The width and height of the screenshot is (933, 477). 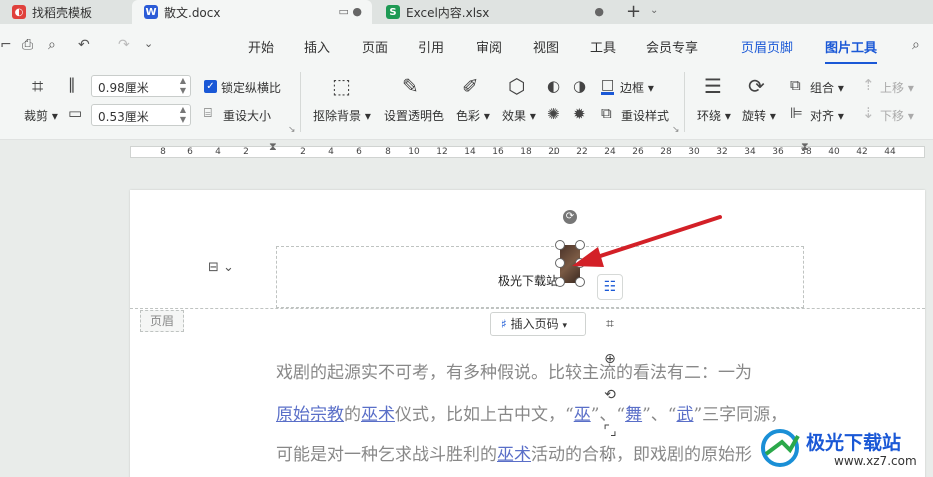 What do you see at coordinates (342, 115) in the screenshot?
I see `remove-background-button: 抠除背景 ▾` at bounding box center [342, 115].